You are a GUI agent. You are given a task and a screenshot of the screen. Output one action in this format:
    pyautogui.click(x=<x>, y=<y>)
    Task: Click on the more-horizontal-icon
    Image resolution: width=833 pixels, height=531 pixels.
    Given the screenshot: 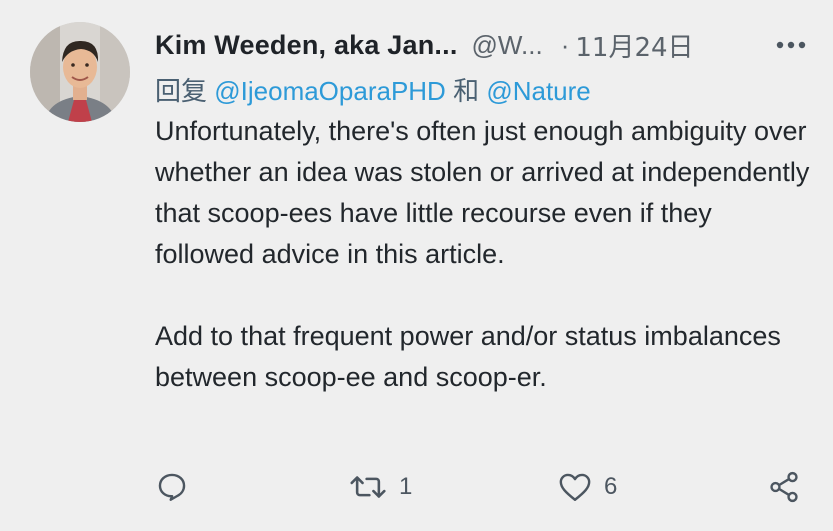 What is the action you would take?
    pyautogui.click(x=791, y=45)
    